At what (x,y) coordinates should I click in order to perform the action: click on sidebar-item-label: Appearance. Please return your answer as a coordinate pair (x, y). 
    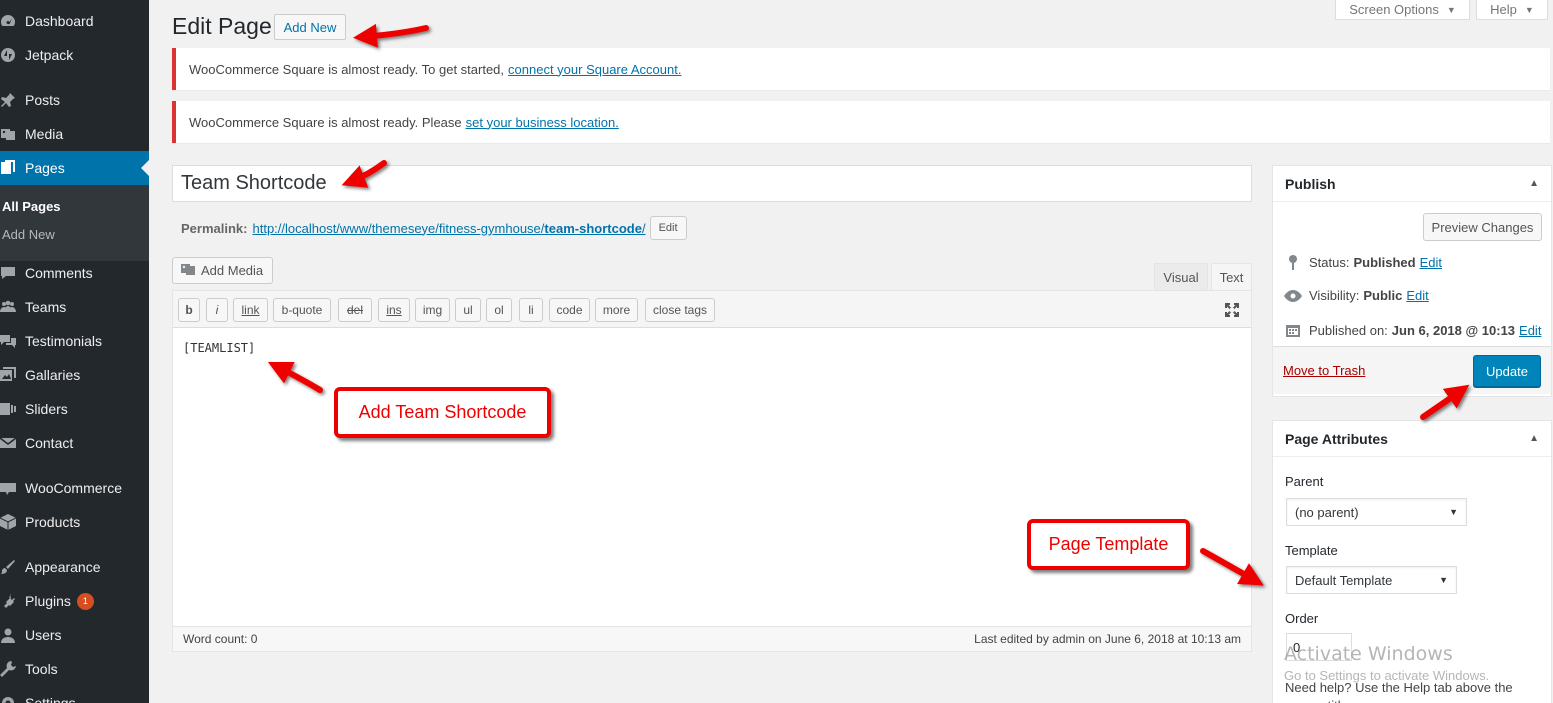
    Looking at the image, I should click on (63, 567).